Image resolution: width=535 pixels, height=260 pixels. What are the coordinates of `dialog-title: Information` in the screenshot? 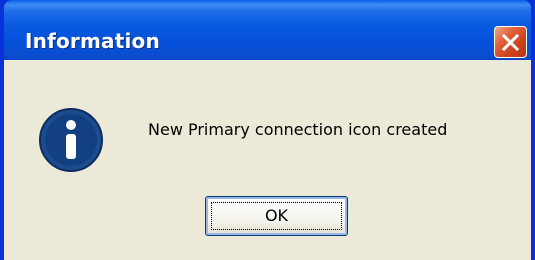 It's located at (92, 41).